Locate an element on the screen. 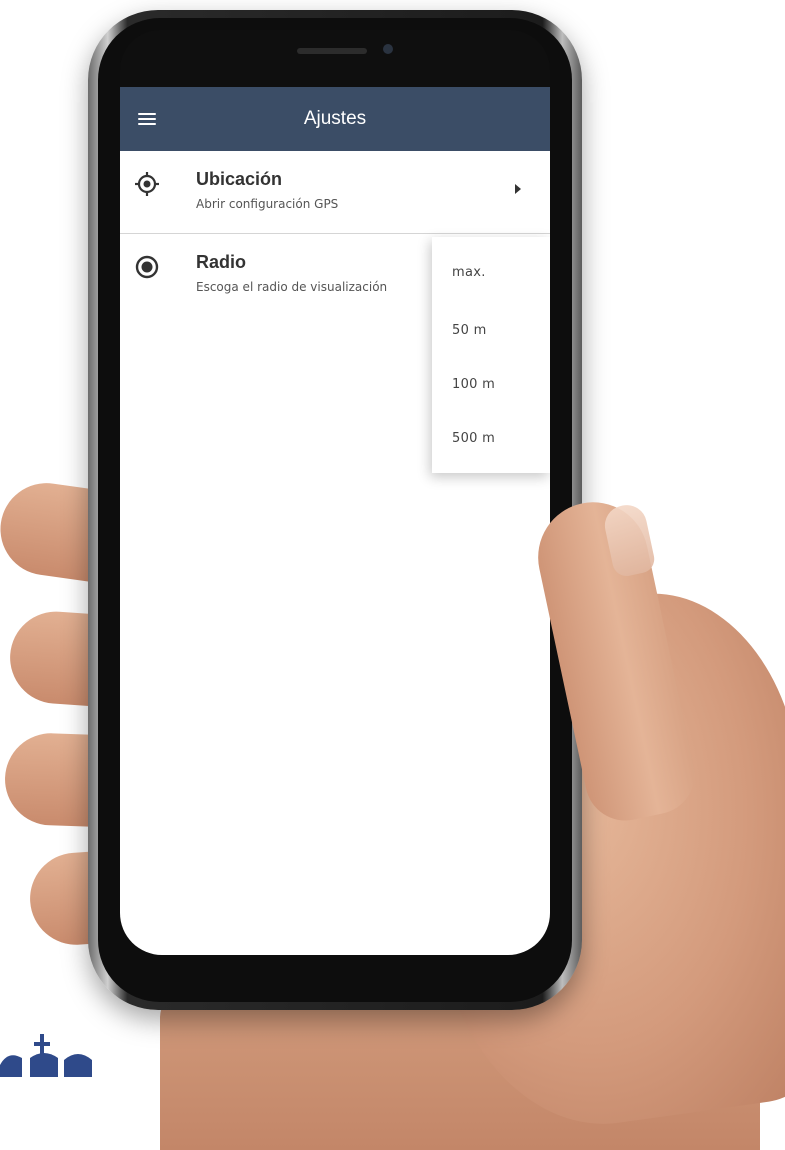  app-bar: Ajustes is located at coordinates (335, 119).